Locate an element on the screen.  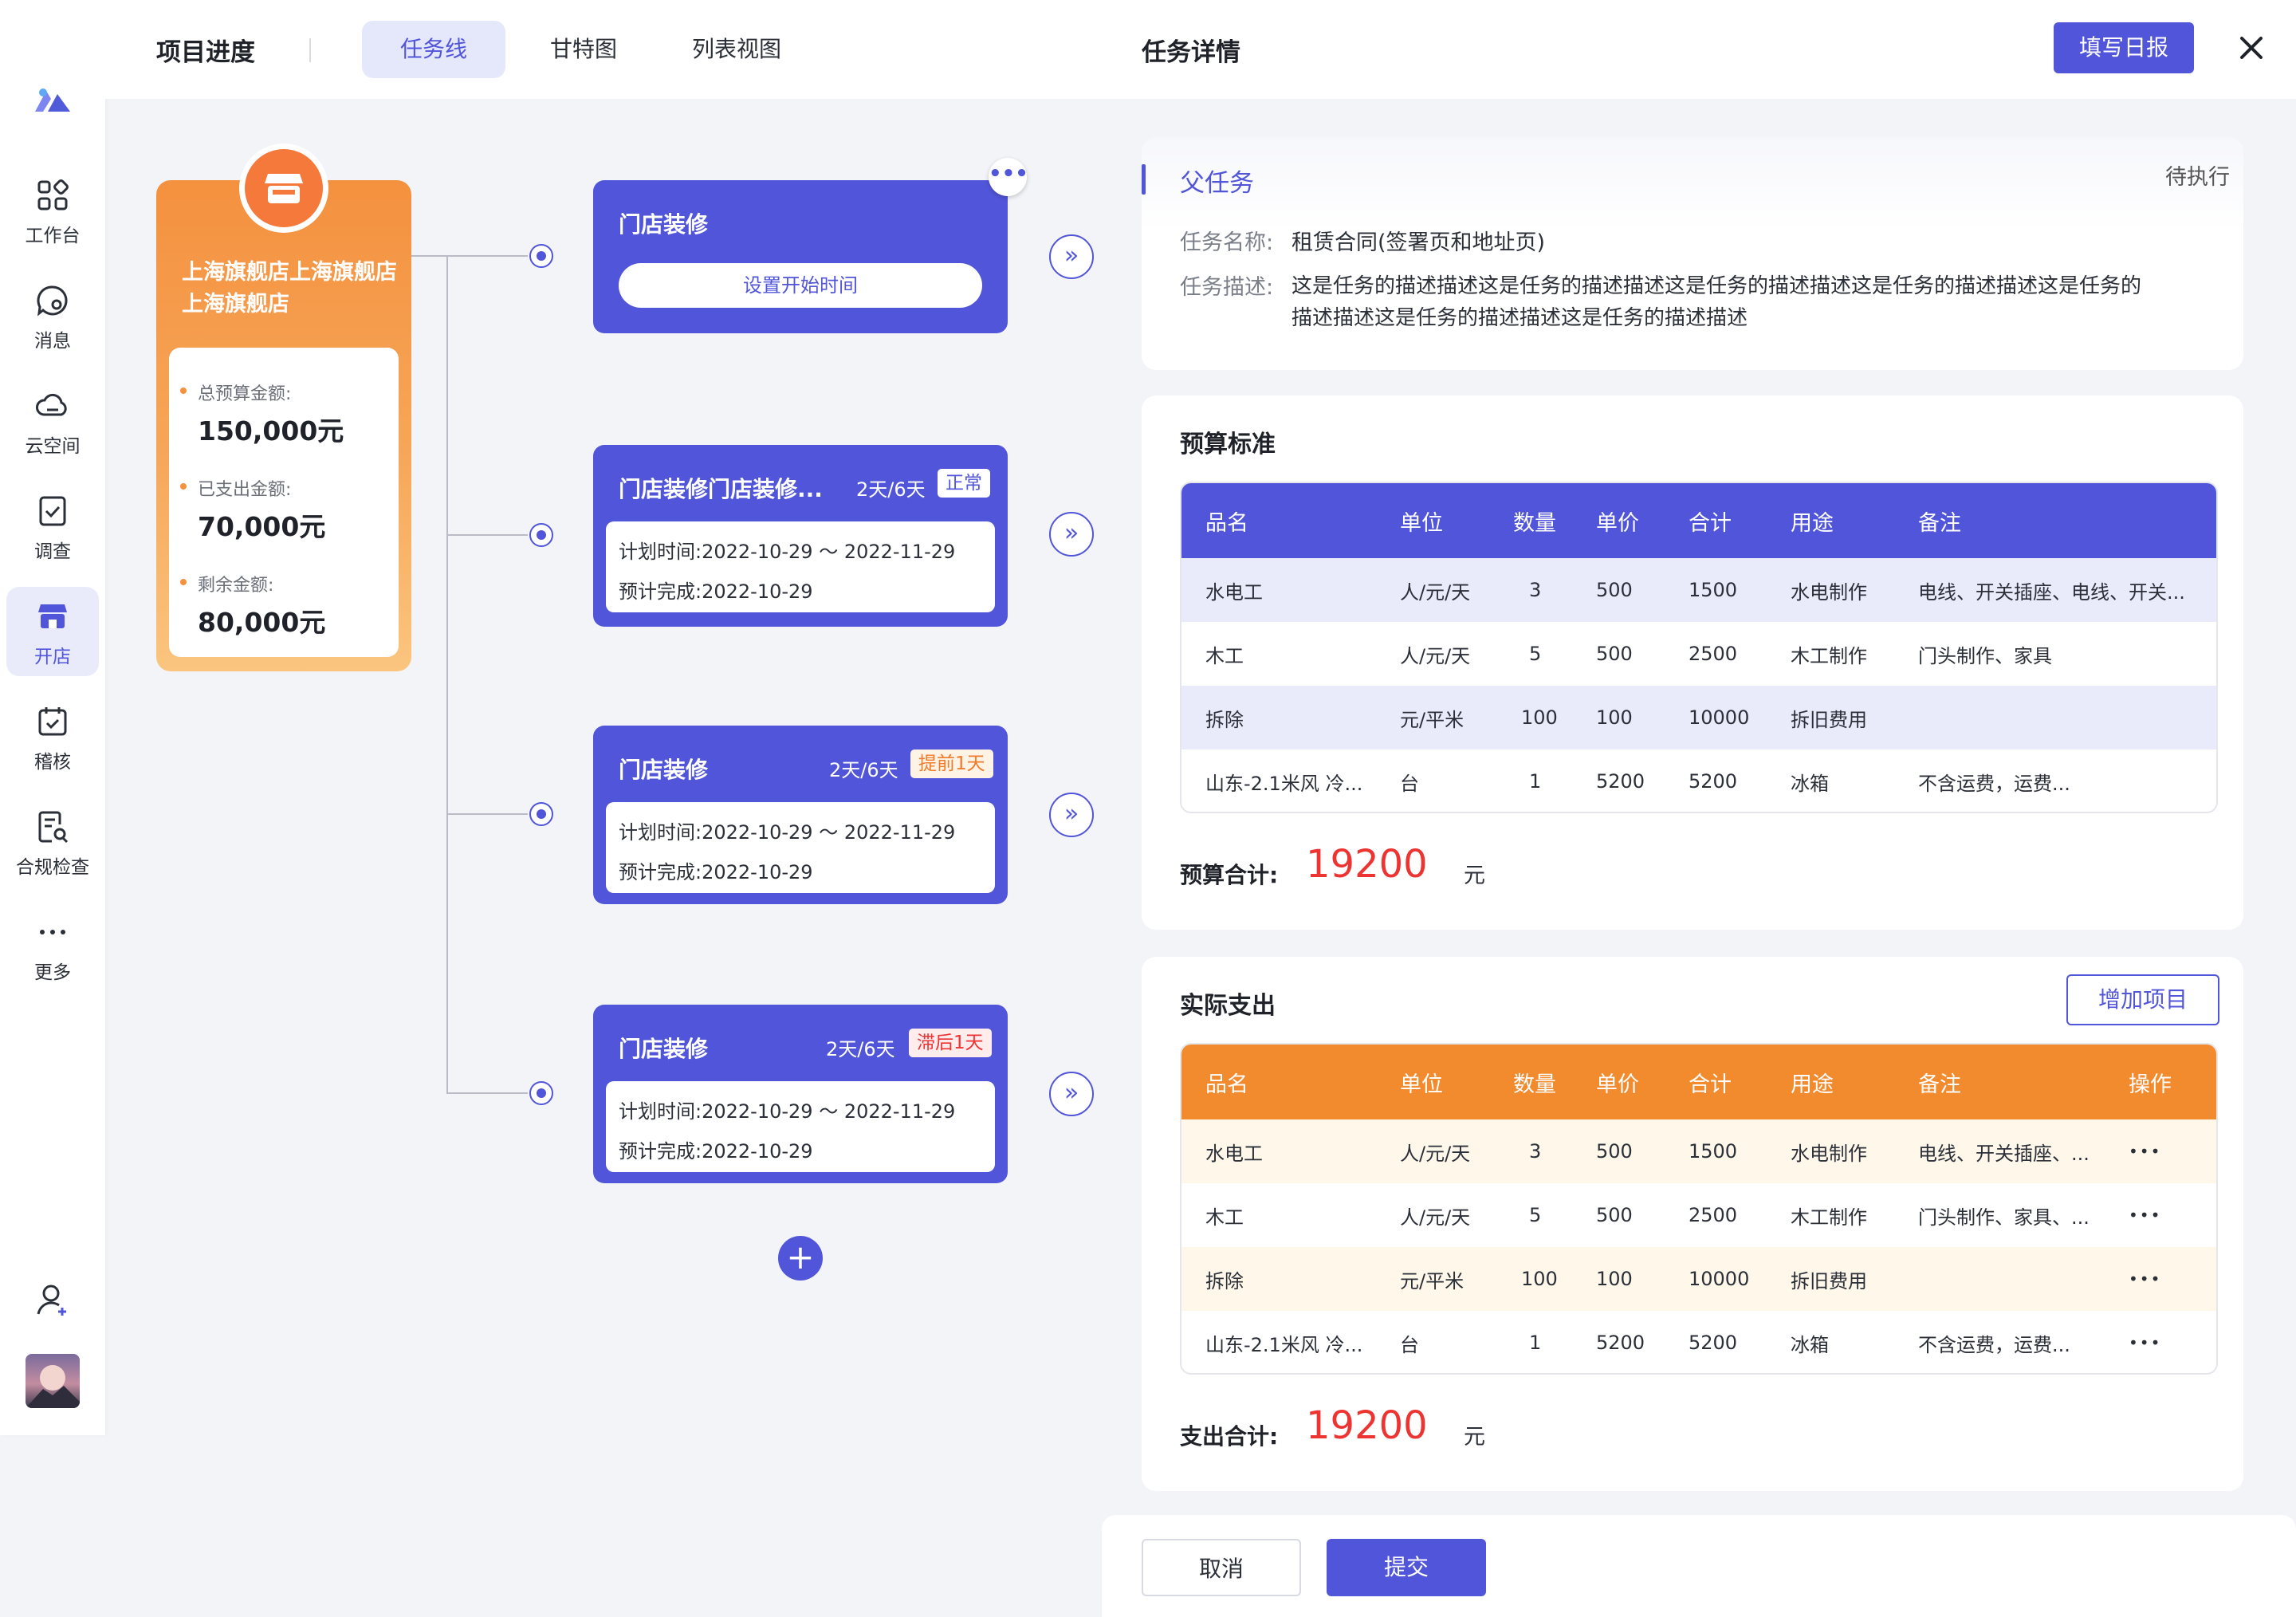
panel-title: 任务详情 is located at coordinates (1191, 53).